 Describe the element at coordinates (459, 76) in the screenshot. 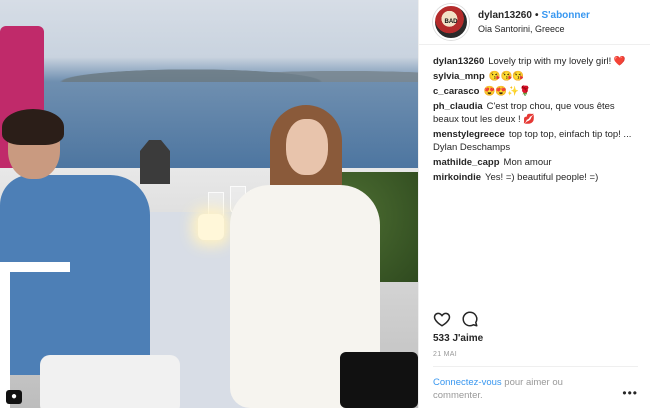

I see `comment-user: sylvia_mnp` at that location.